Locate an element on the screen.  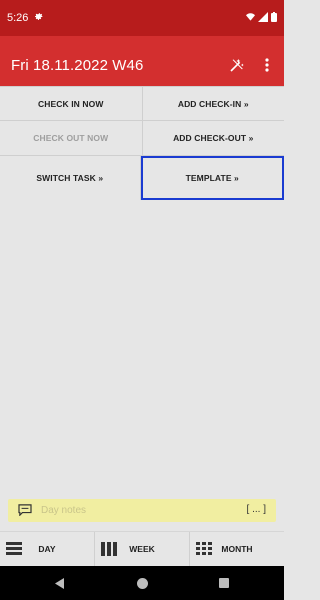
status-time: 5:26 is located at coordinates (18, 18).